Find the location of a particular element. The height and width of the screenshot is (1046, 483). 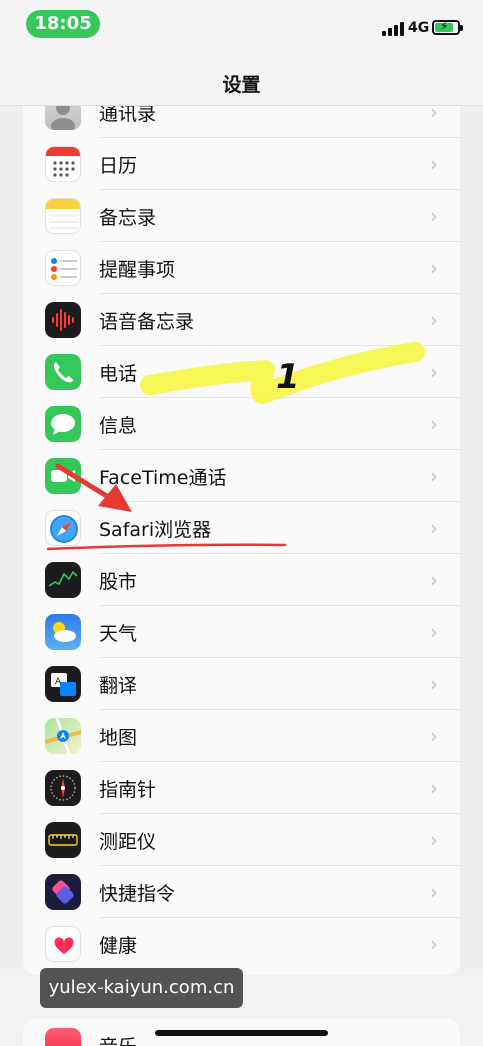

music-icon is located at coordinates (63, 1037).